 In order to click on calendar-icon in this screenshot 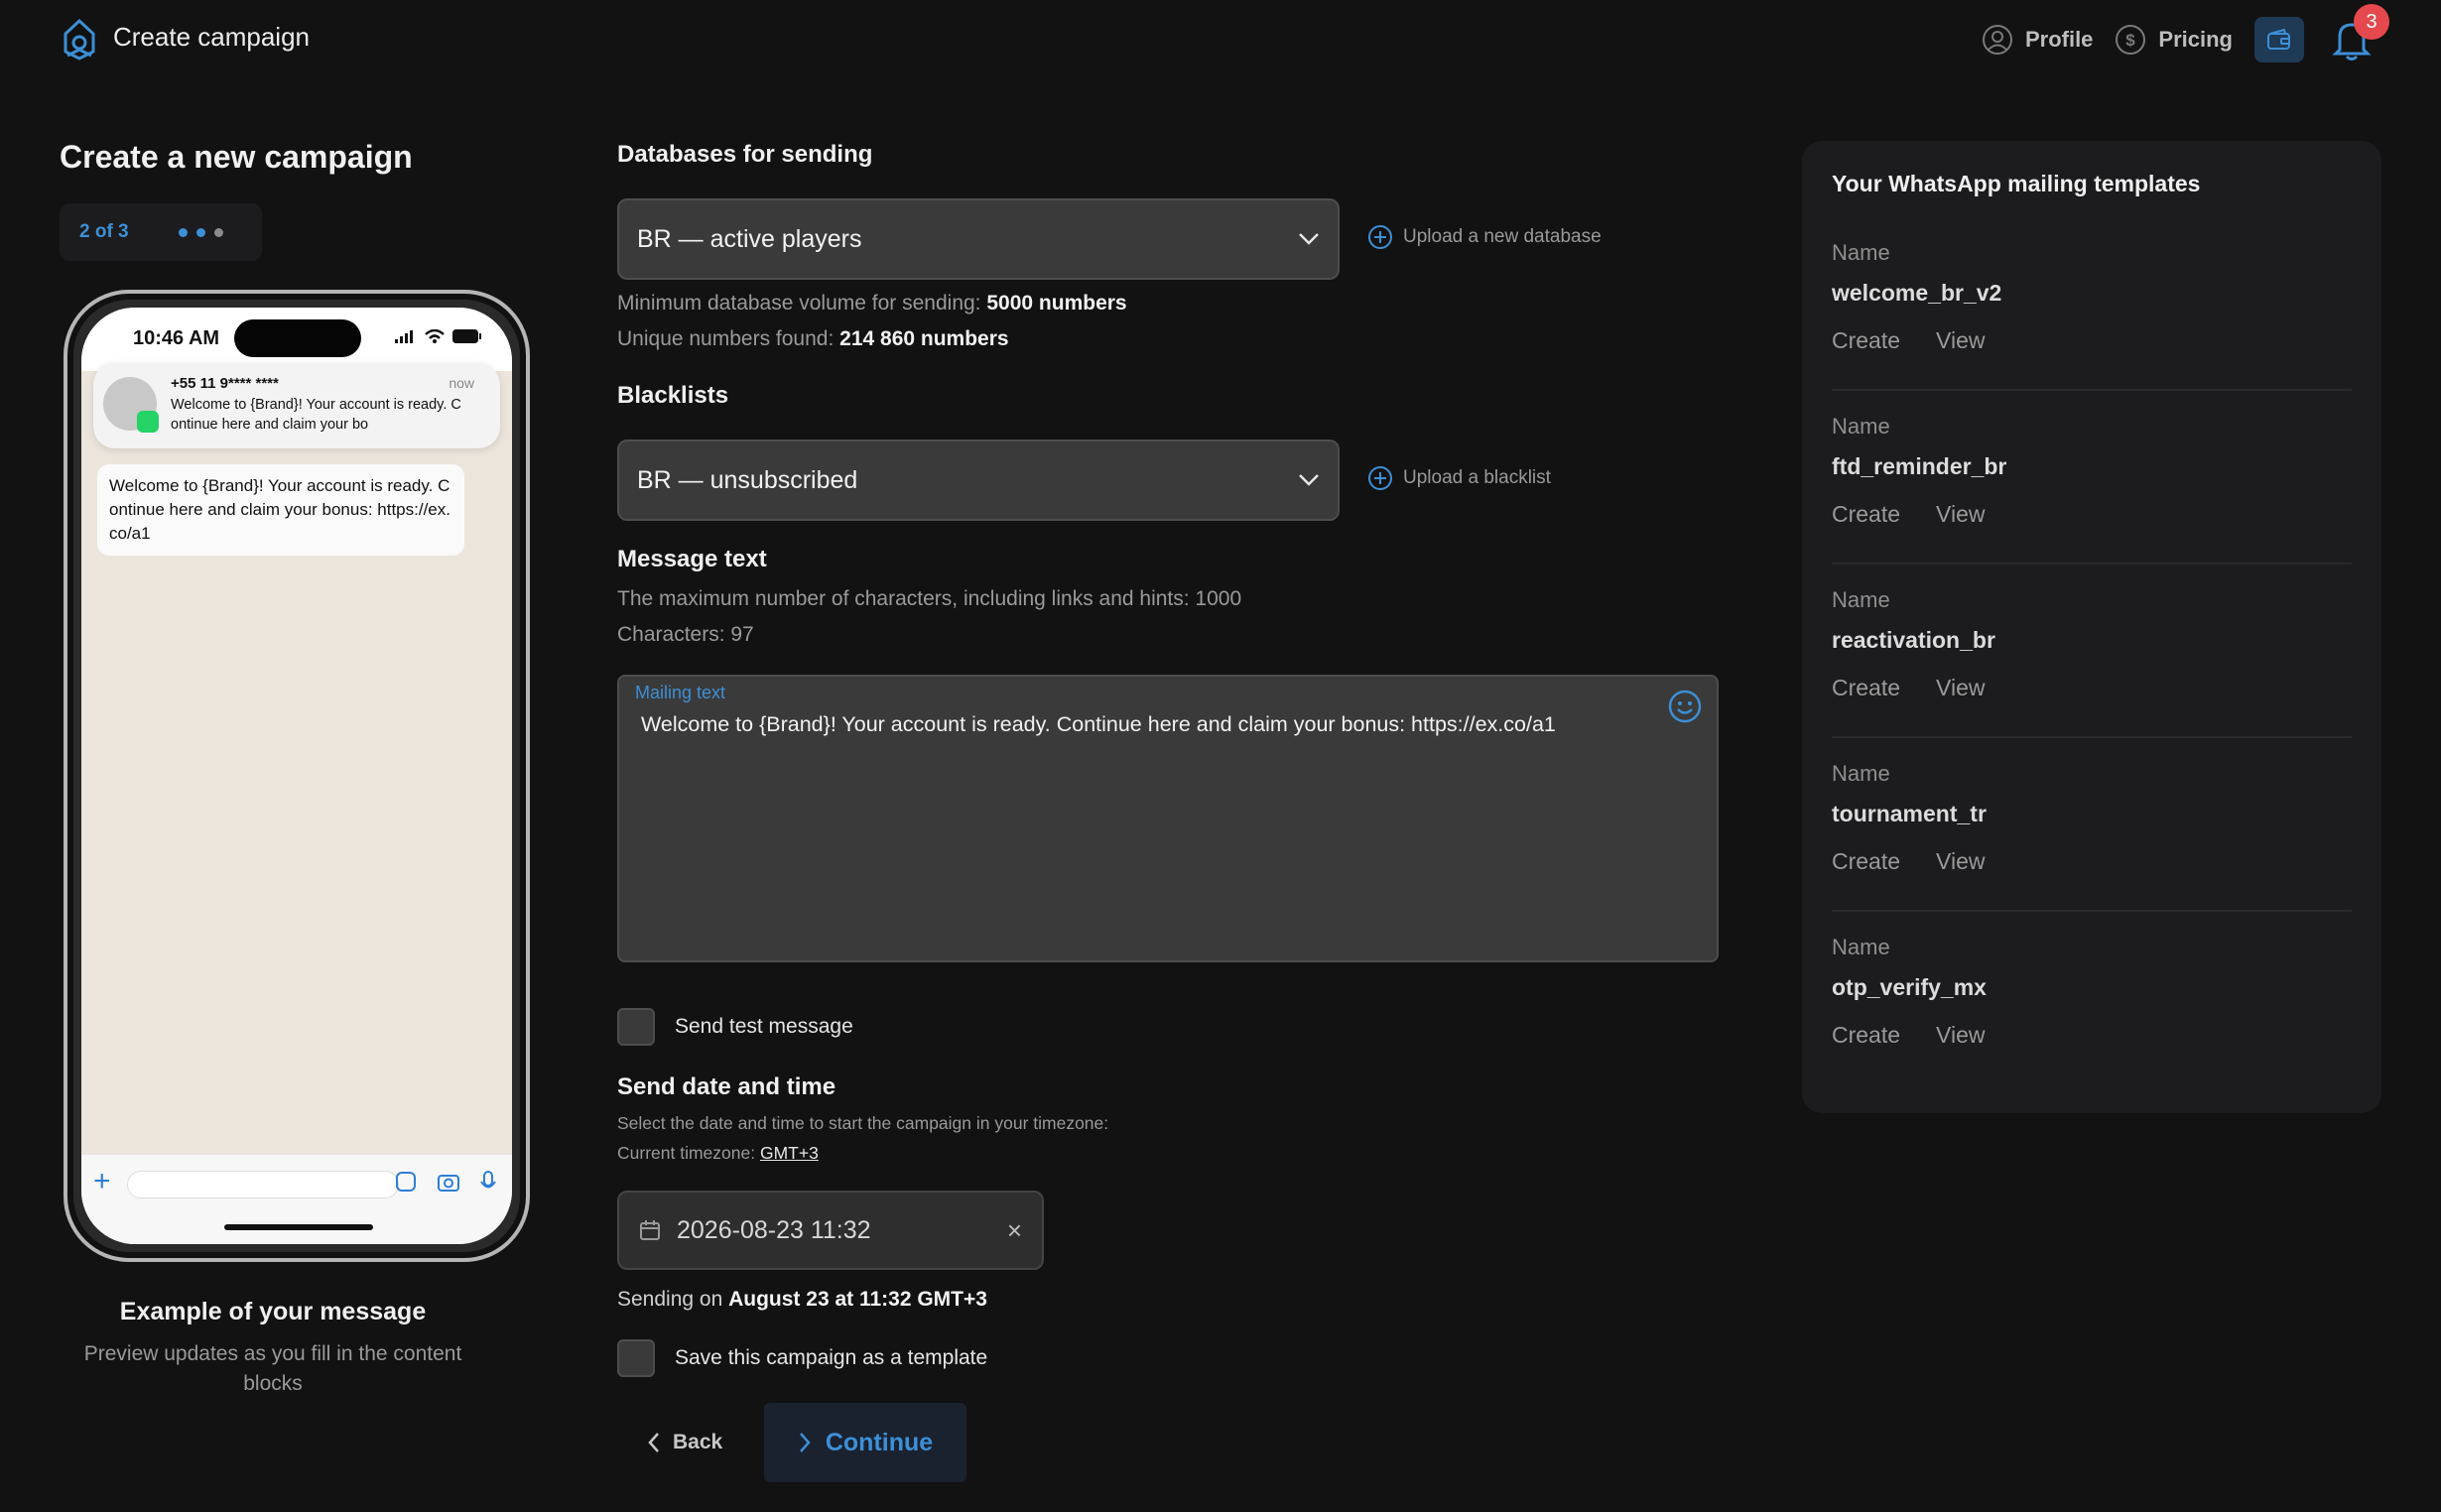, I will do `click(650, 1230)`.